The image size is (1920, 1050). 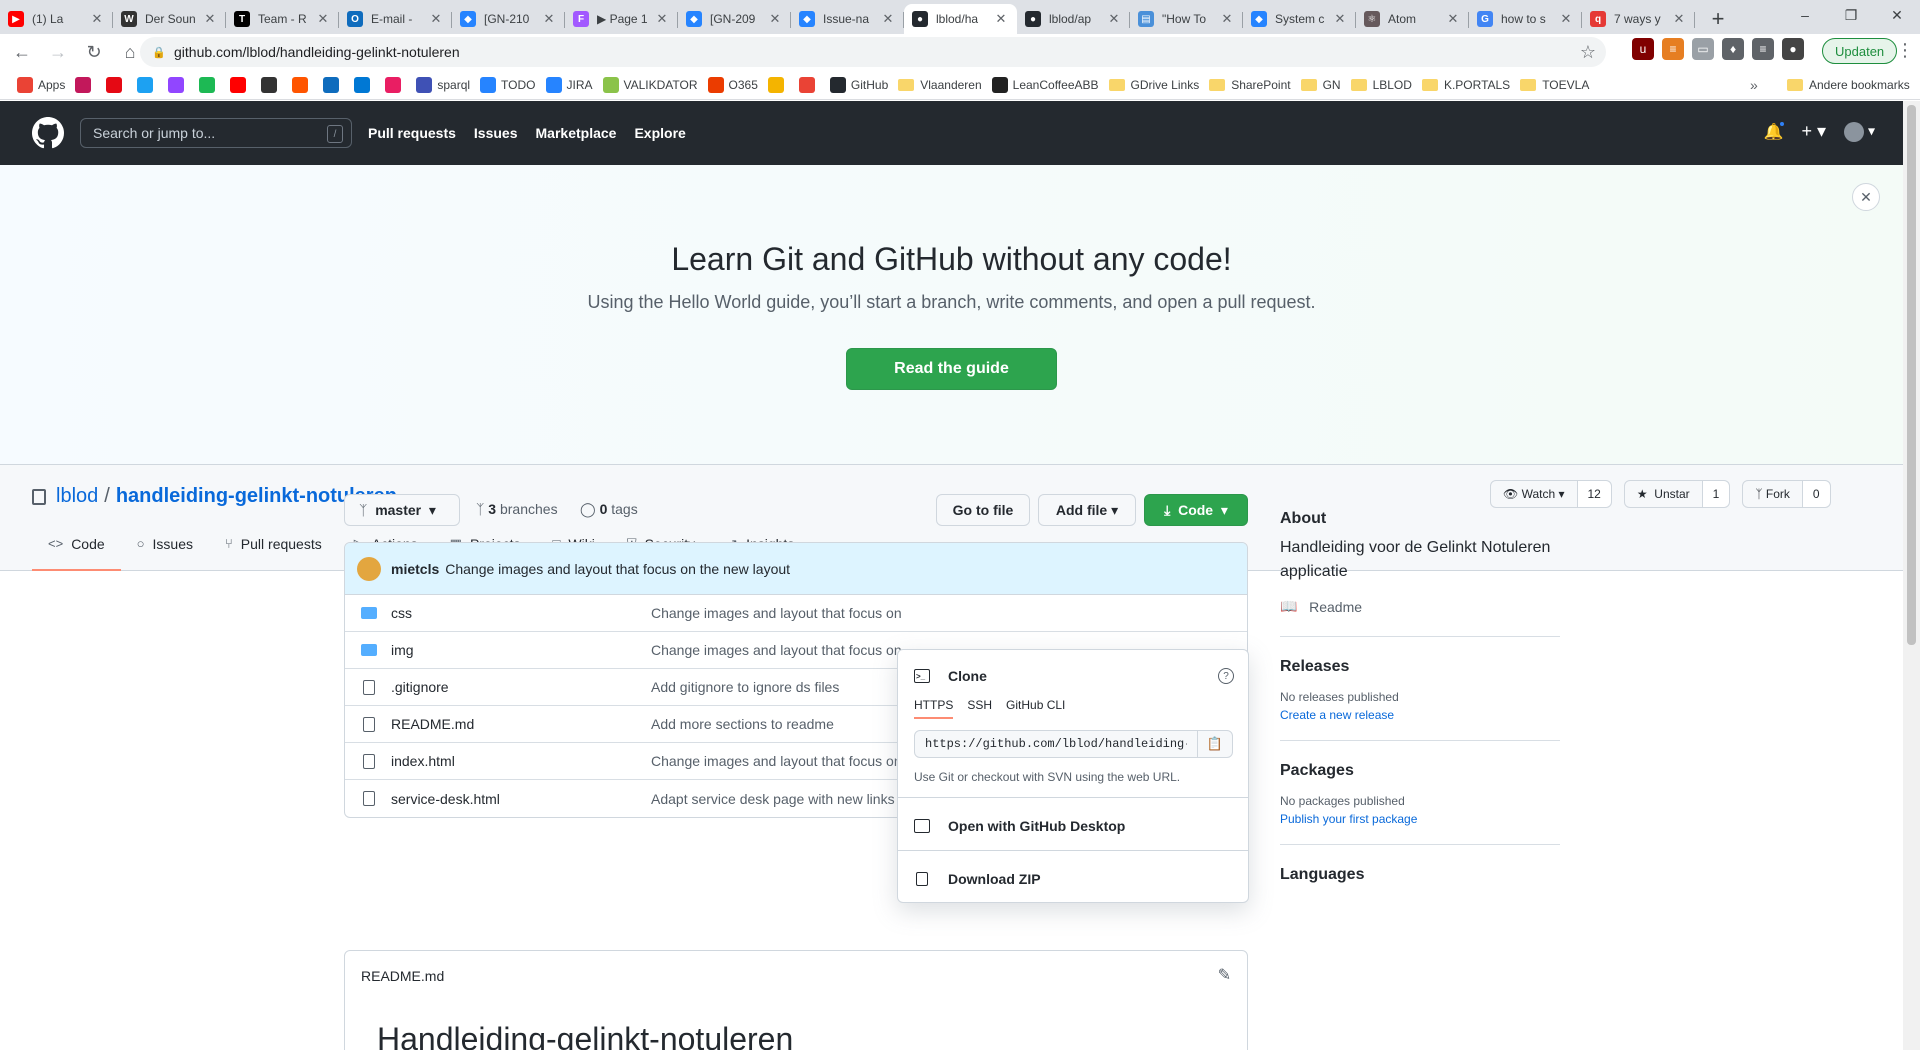 I want to click on nav-explore: Explore, so click(x=659, y=133).